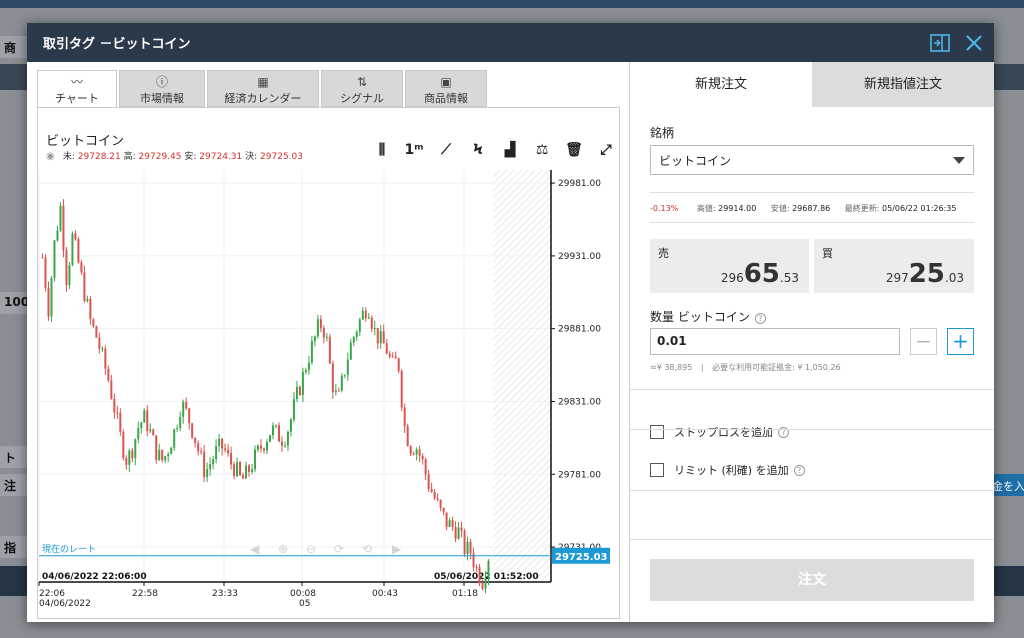 Image resolution: width=1024 pixels, height=638 pixels. Describe the element at coordinates (721, 84) in the screenshot. I see `tab-new-order: 新規注文` at that location.